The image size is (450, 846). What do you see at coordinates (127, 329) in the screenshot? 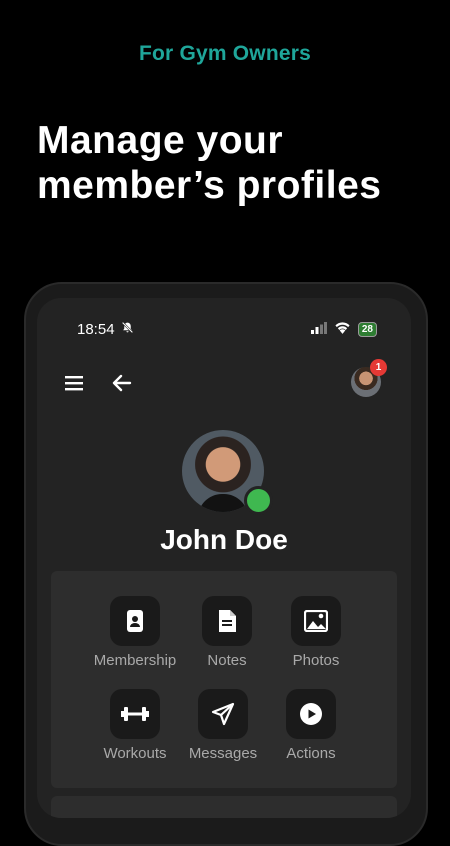
I see `mute-icon` at bounding box center [127, 329].